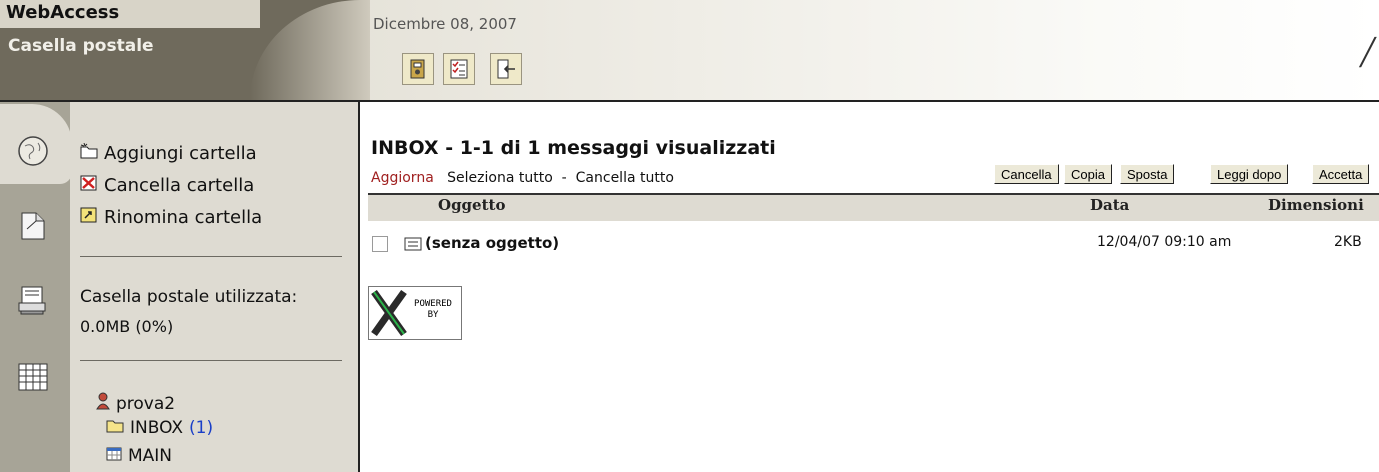 Image resolution: width=1379 pixels, height=472 pixels. I want to click on x-logo-icon, so click(389, 313).